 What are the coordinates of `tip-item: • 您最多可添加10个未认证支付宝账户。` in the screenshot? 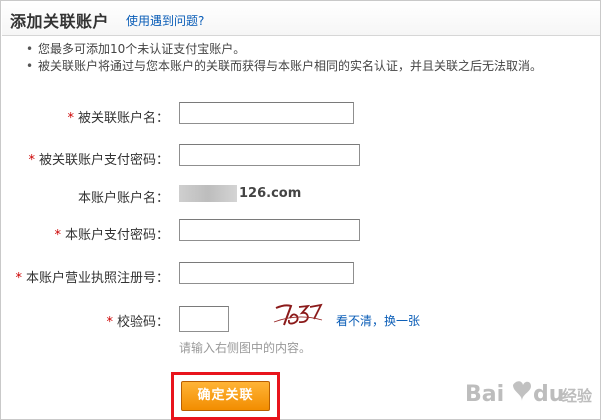 It's located at (284, 49).